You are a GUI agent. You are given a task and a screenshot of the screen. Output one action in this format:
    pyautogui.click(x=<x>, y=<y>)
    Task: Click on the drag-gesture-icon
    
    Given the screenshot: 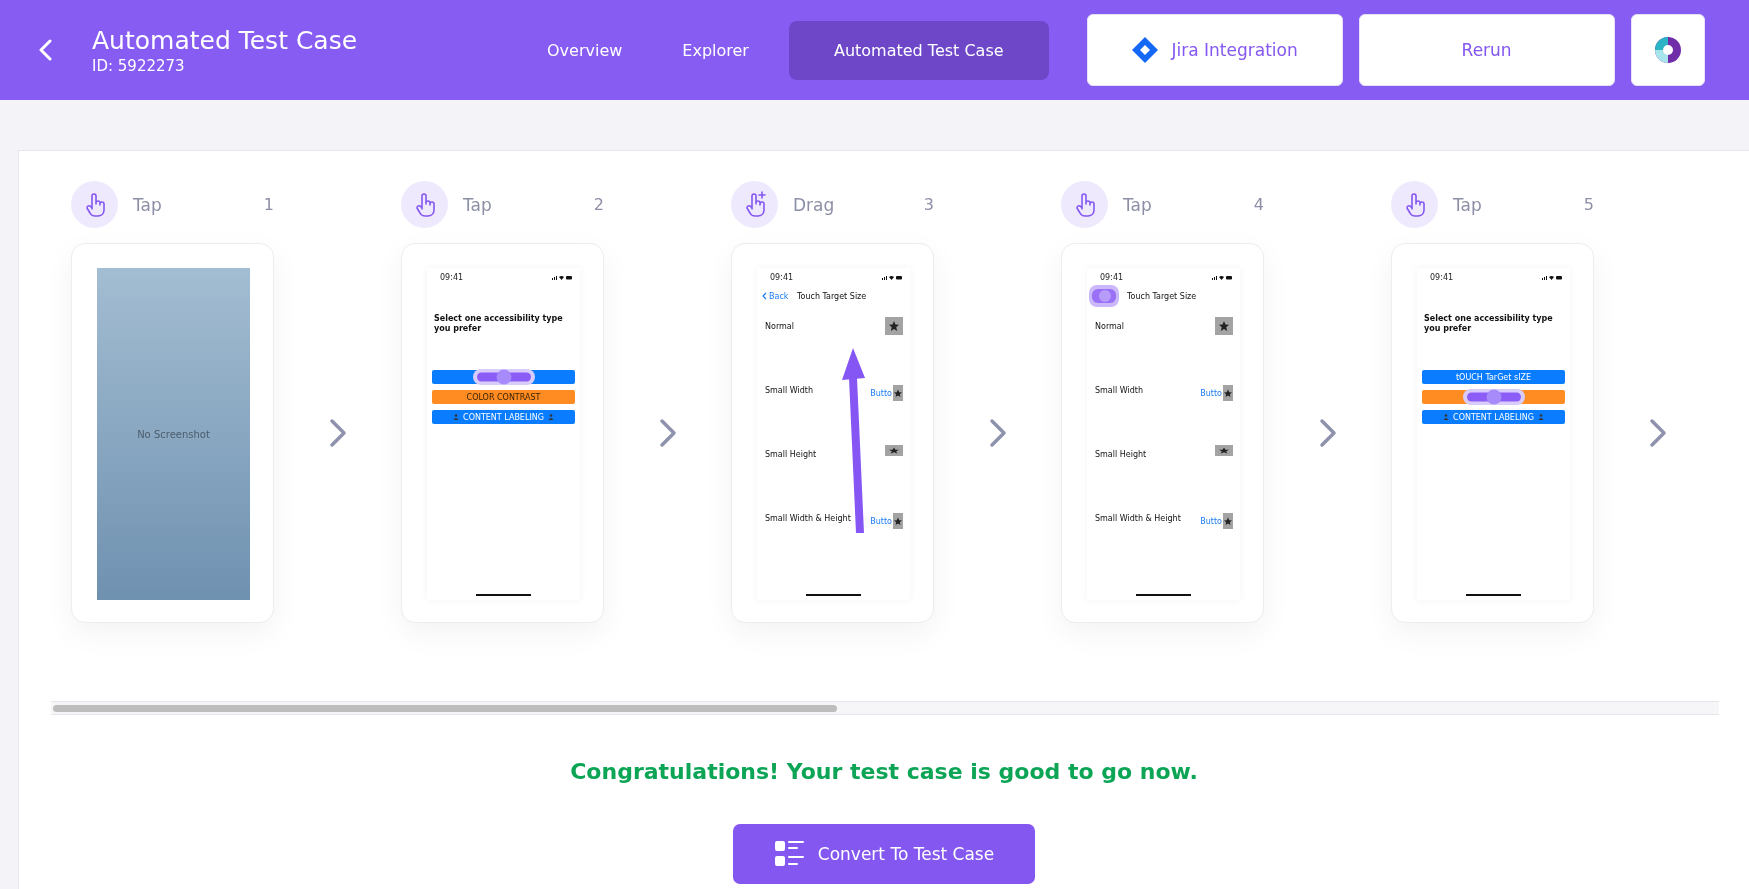 What is the action you would take?
    pyautogui.click(x=754, y=204)
    